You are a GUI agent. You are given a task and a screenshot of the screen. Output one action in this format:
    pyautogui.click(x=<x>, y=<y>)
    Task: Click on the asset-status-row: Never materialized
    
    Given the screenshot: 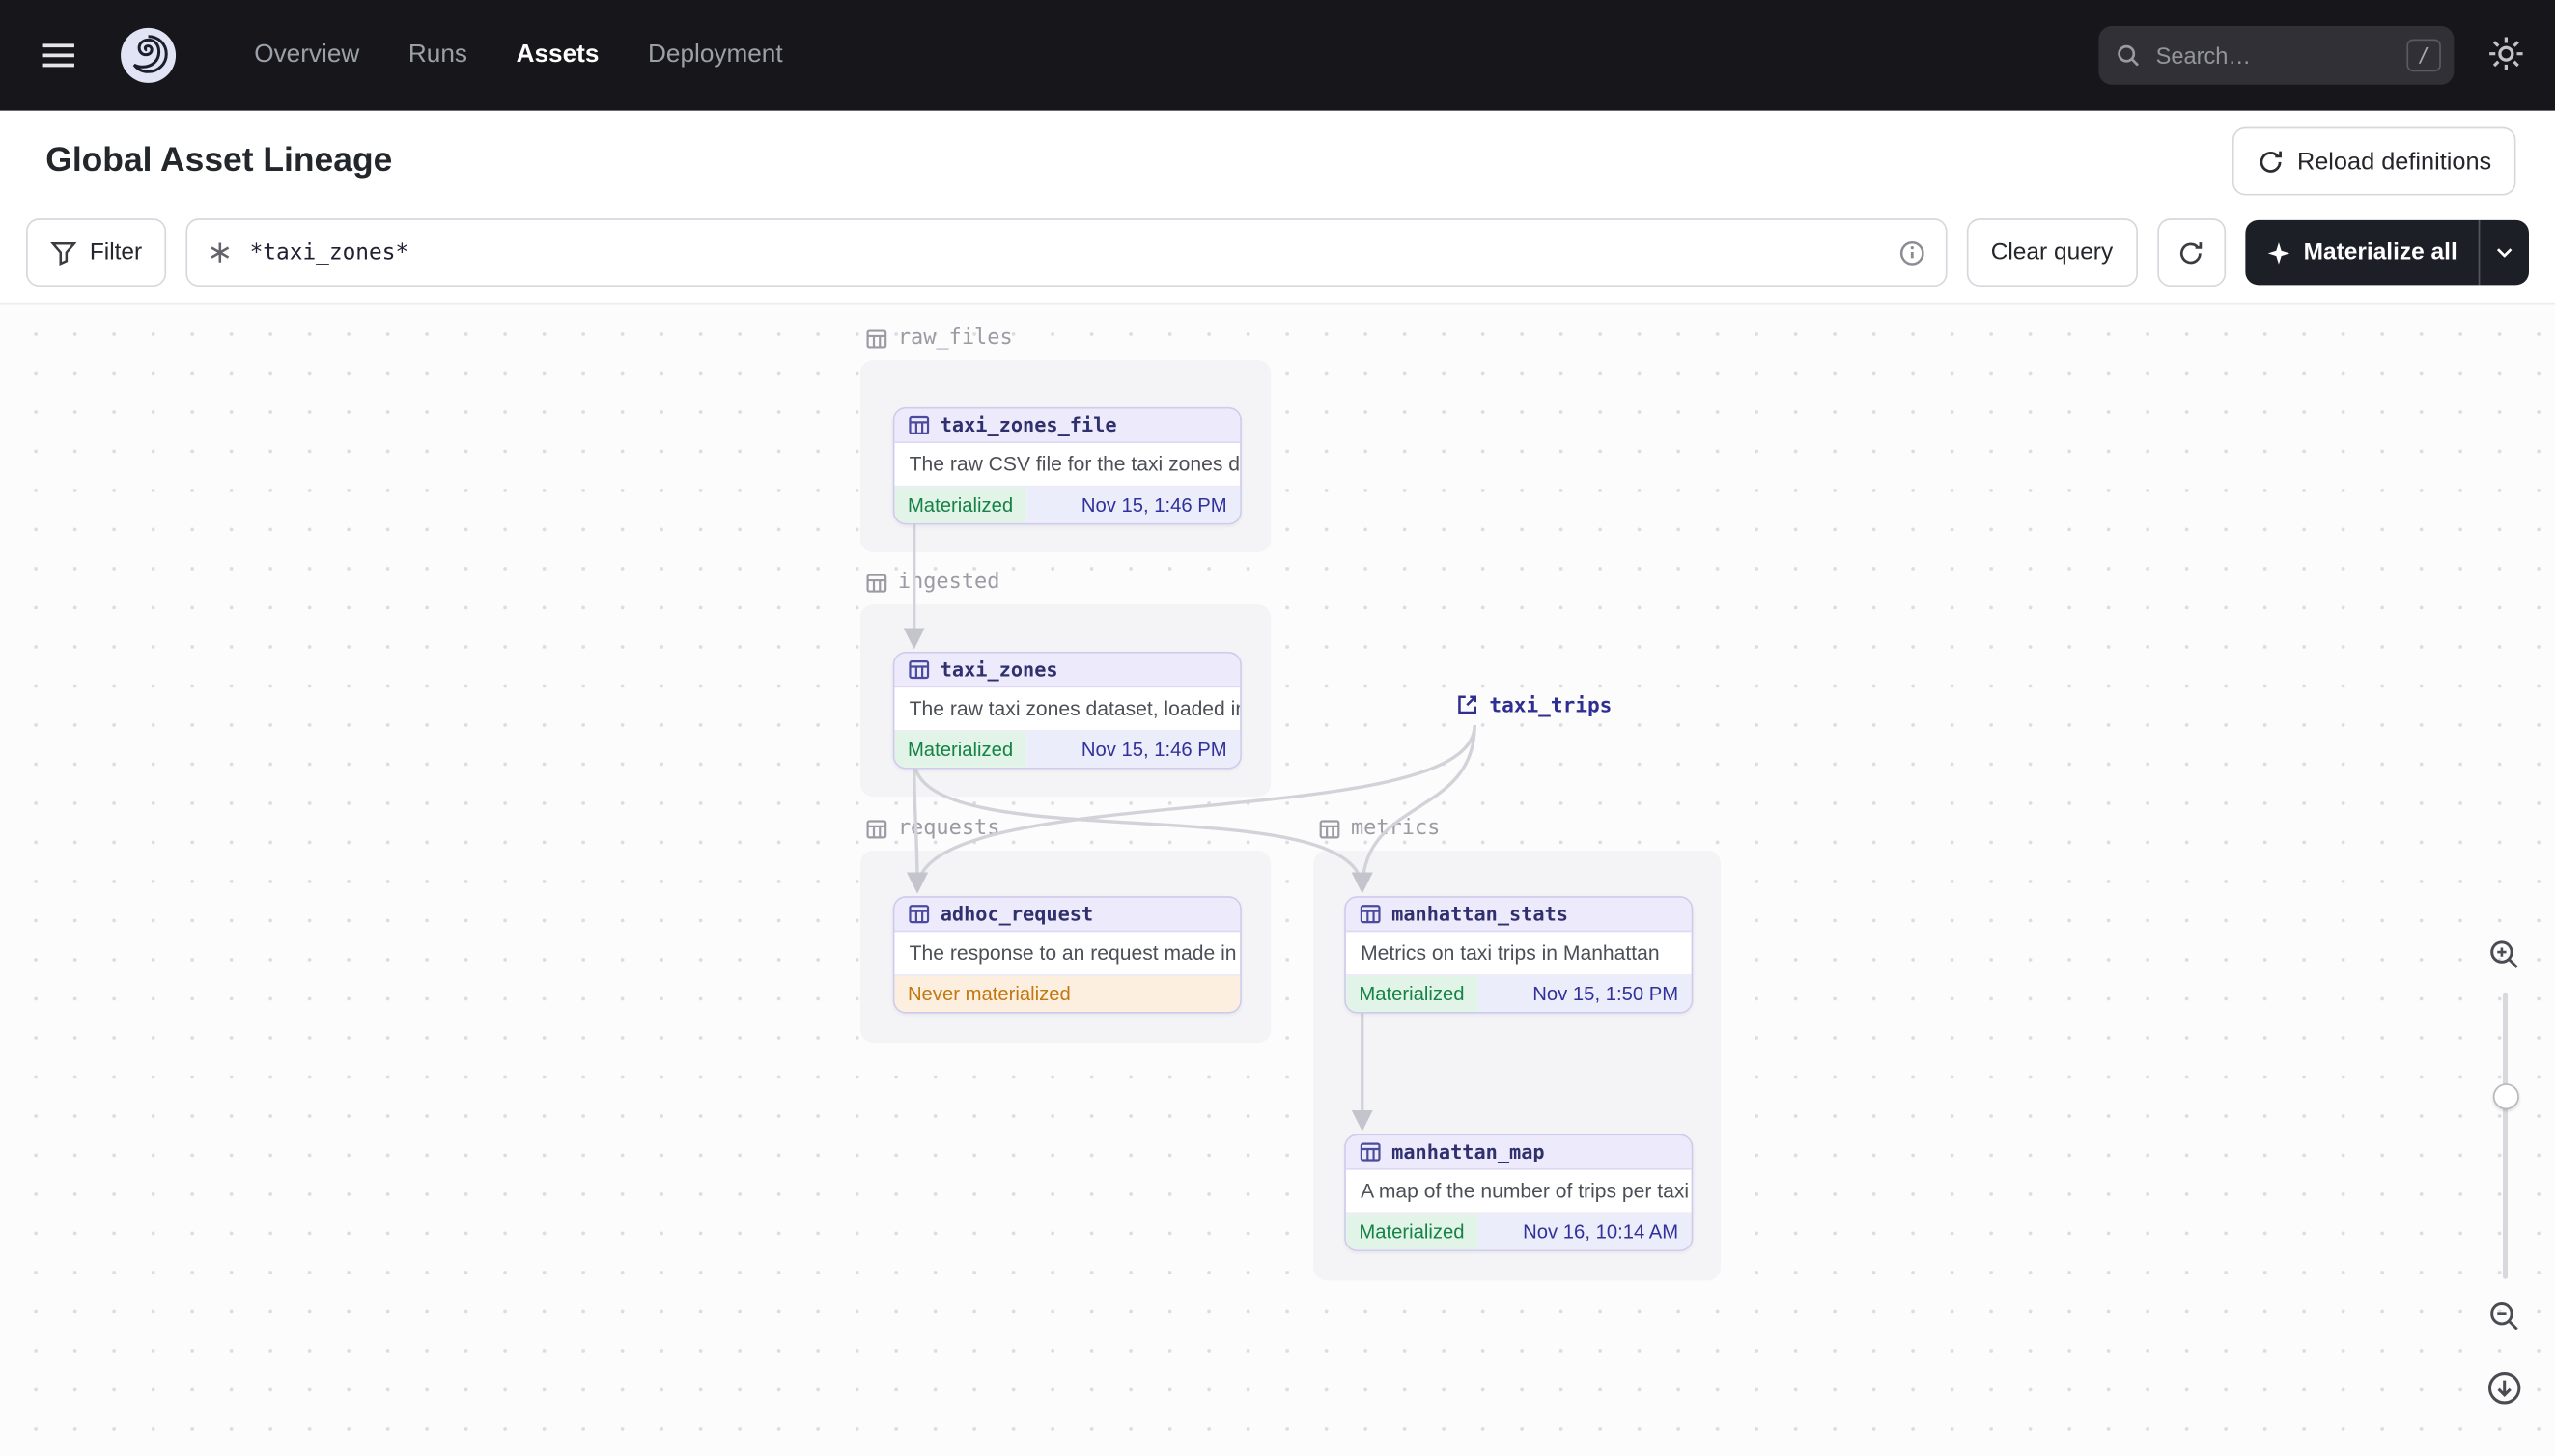 What is the action you would take?
    pyautogui.click(x=1067, y=993)
    